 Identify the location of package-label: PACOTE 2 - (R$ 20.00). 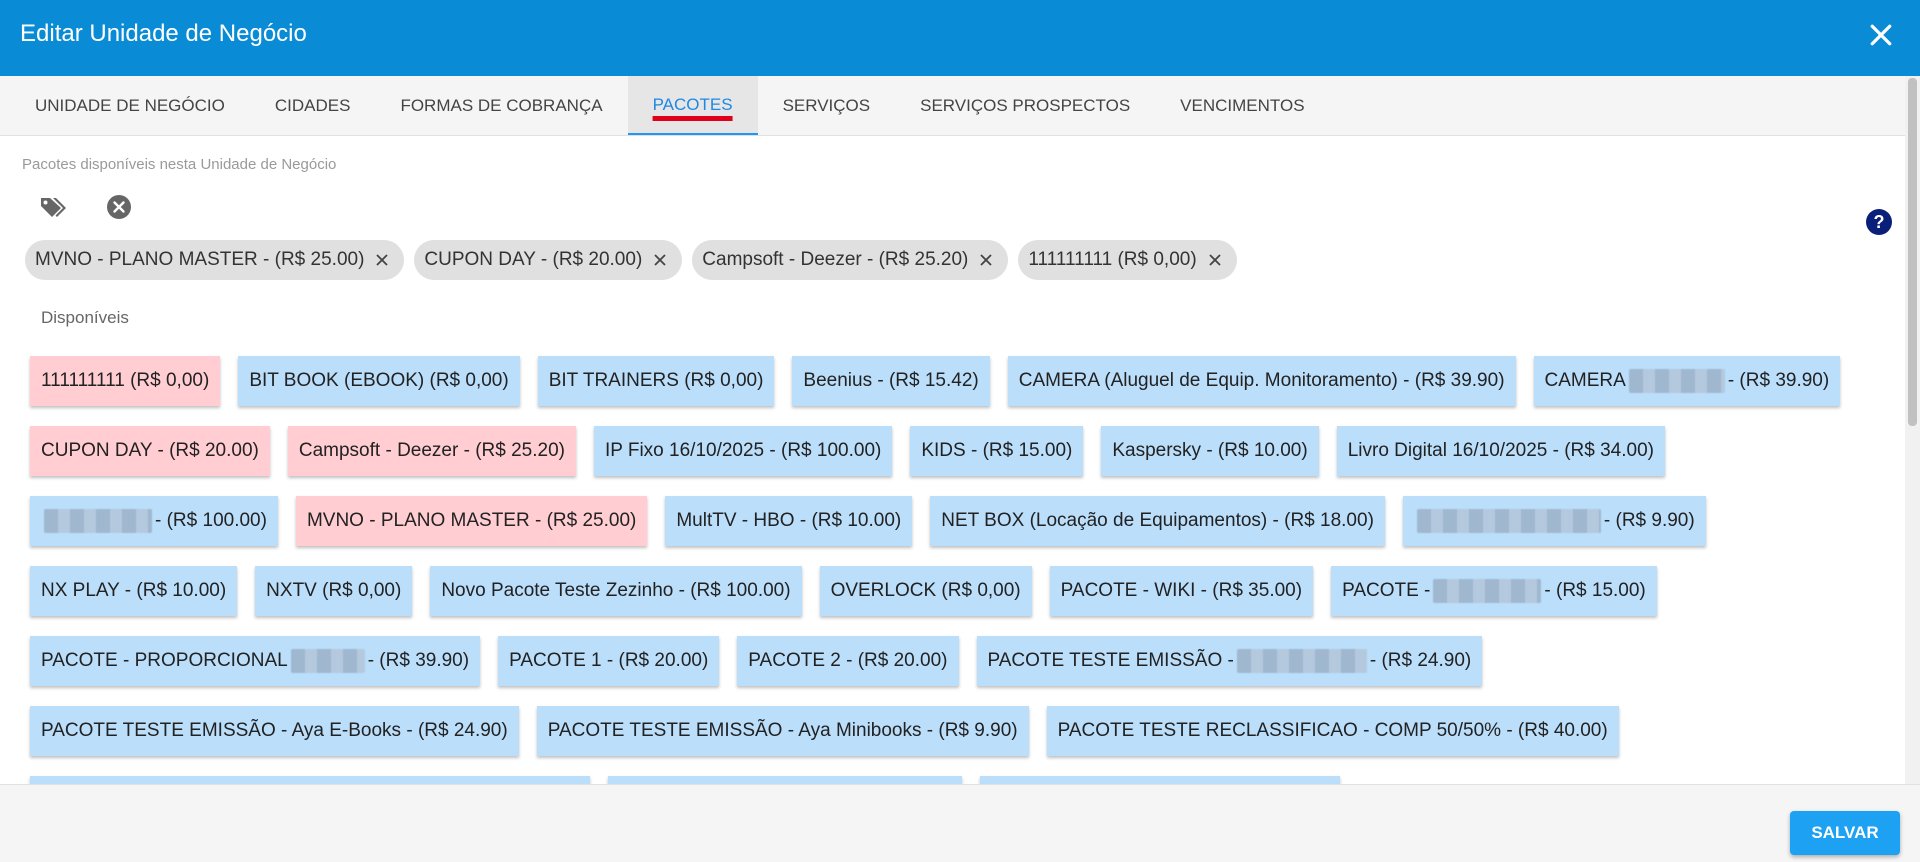
(848, 660).